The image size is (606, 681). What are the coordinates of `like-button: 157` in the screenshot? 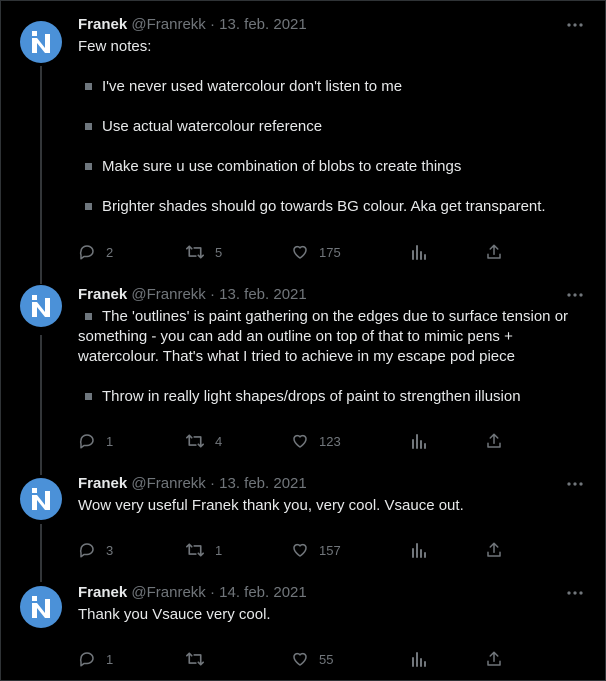 It's located at (316, 550).